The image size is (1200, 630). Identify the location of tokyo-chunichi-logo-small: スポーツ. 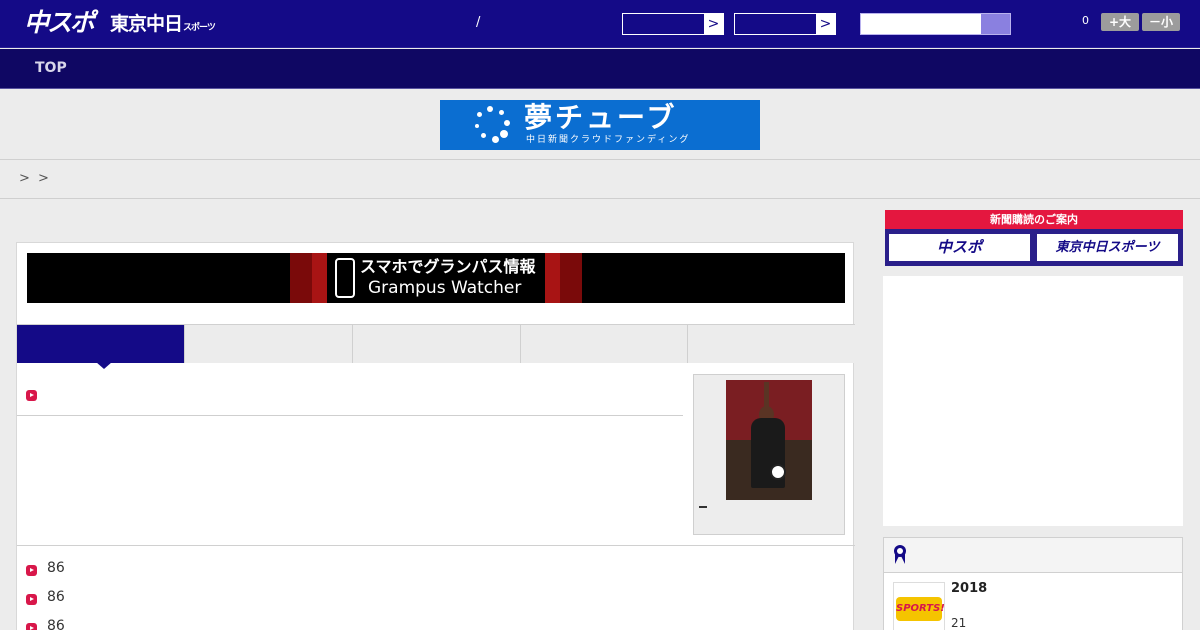
(199, 28).